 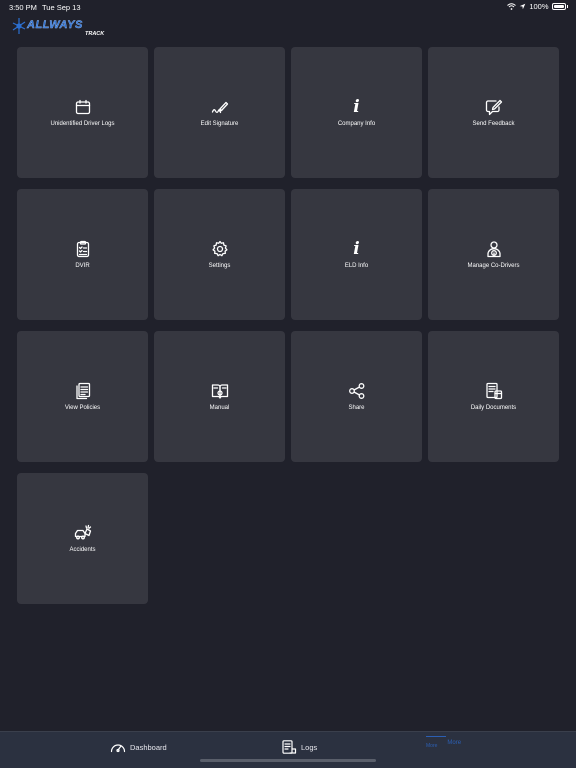 What do you see at coordinates (356, 408) in the screenshot?
I see `tile-label: Share` at bounding box center [356, 408].